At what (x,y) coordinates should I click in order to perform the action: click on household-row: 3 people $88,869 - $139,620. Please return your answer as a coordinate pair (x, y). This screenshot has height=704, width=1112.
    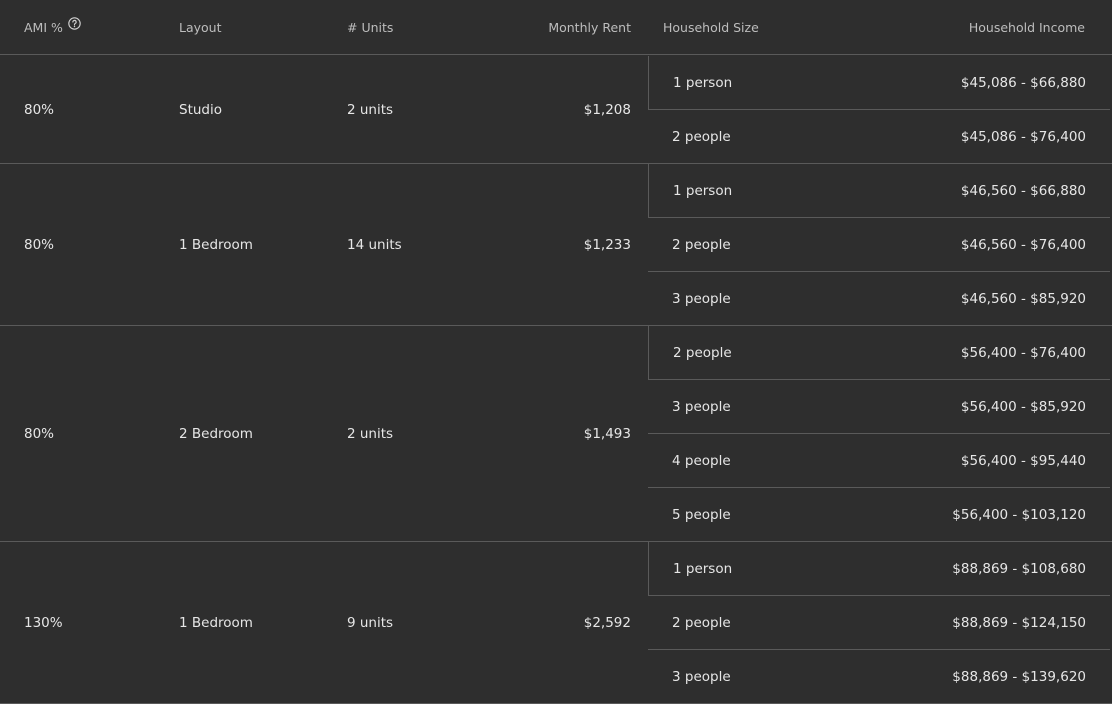
    Looking at the image, I should click on (879, 677).